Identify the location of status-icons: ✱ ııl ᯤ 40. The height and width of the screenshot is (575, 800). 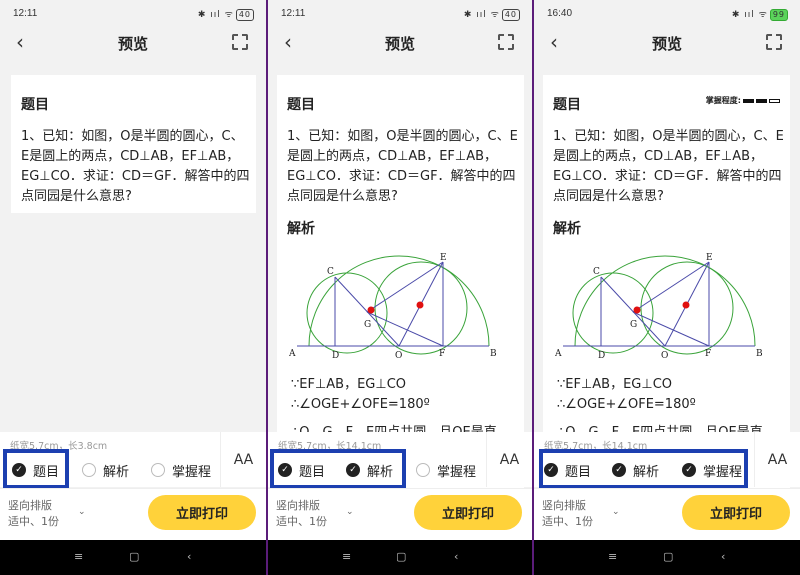
(492, 14).